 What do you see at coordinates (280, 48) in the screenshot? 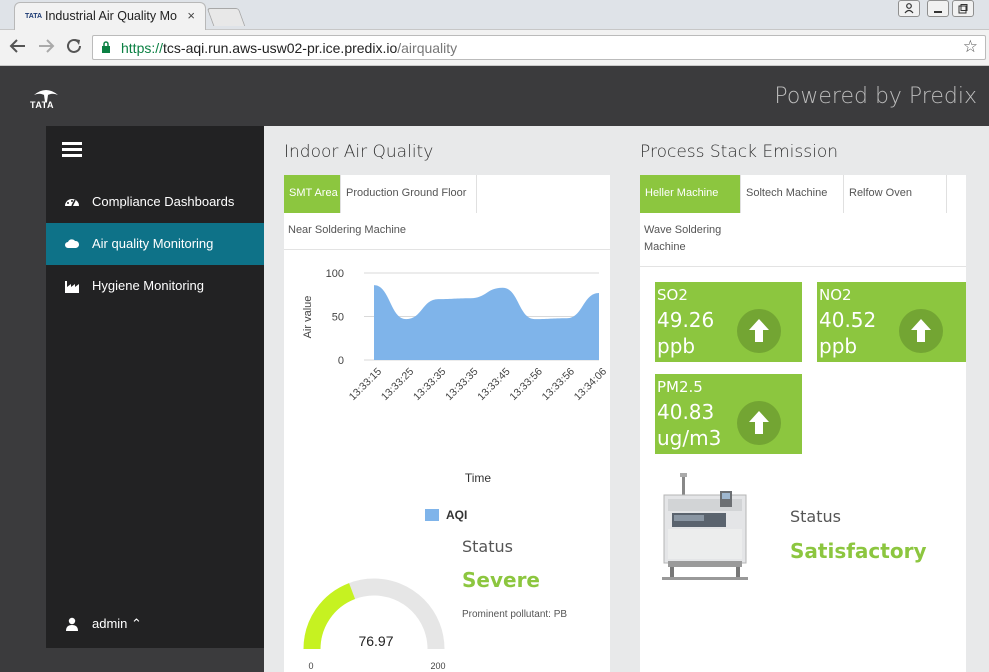
I see `url-host: tcs-aqi.run.aws-usw02-pr.ice.predix.io` at bounding box center [280, 48].